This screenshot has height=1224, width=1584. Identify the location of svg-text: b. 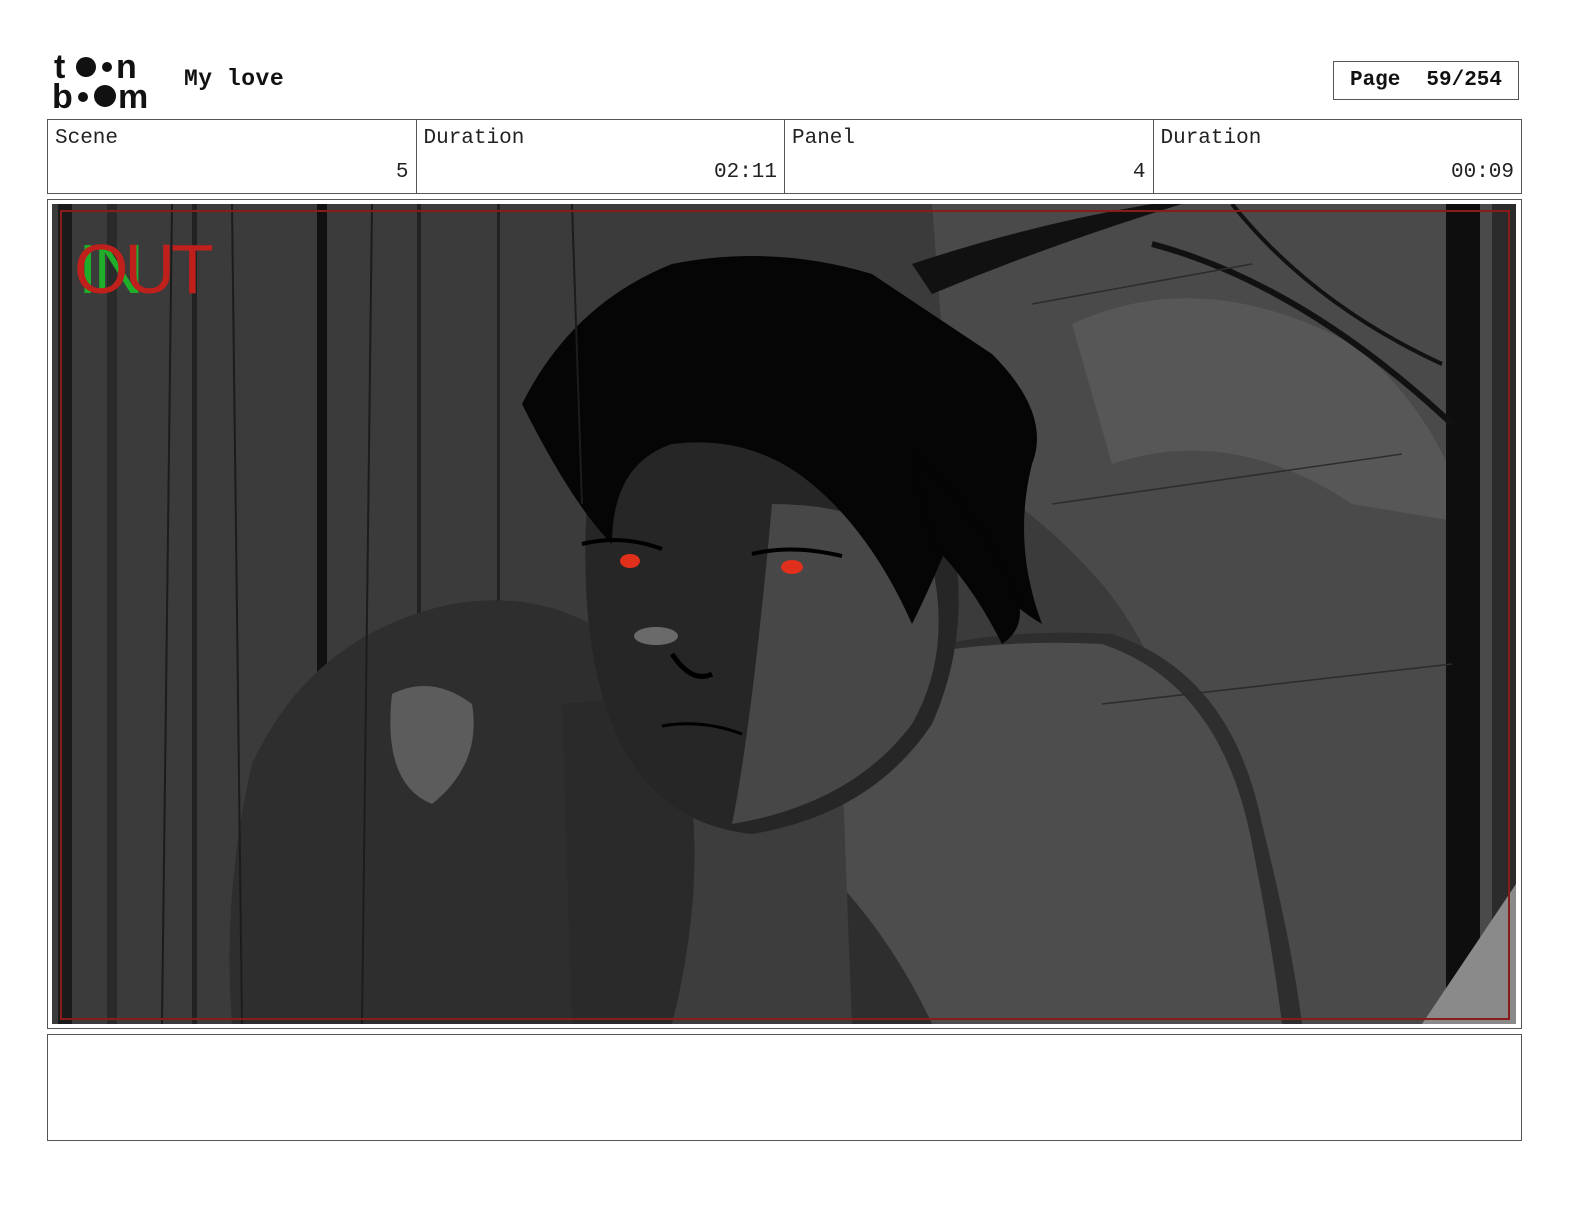
(62, 95).